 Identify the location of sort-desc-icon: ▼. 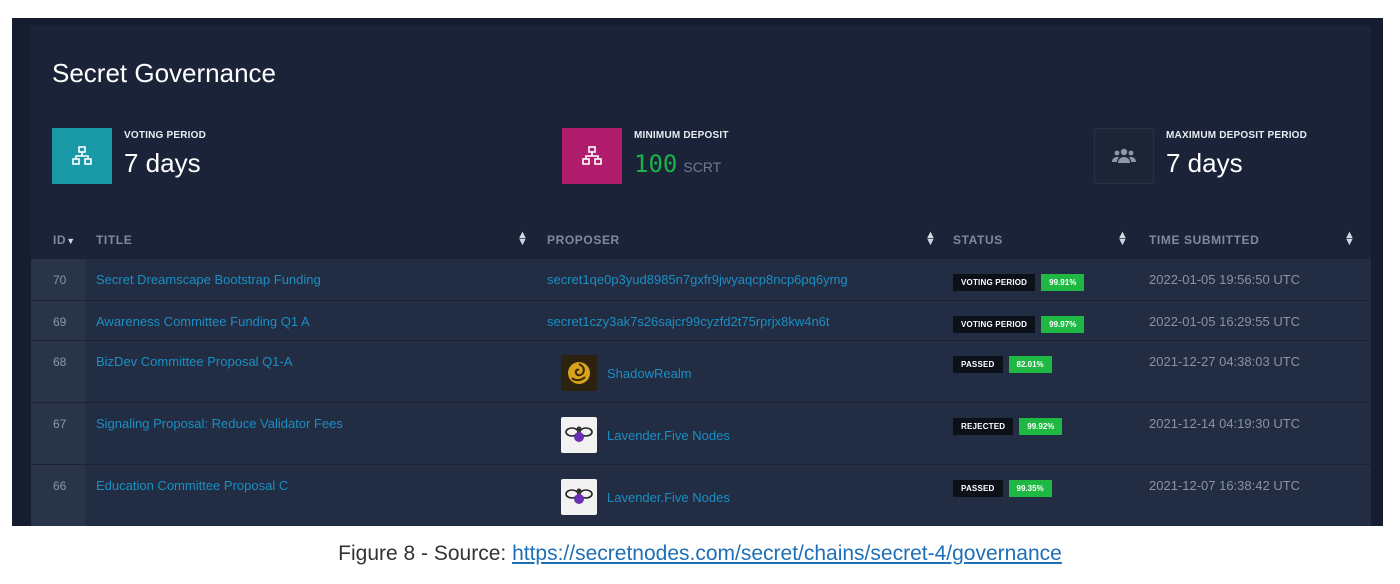
(71, 241).